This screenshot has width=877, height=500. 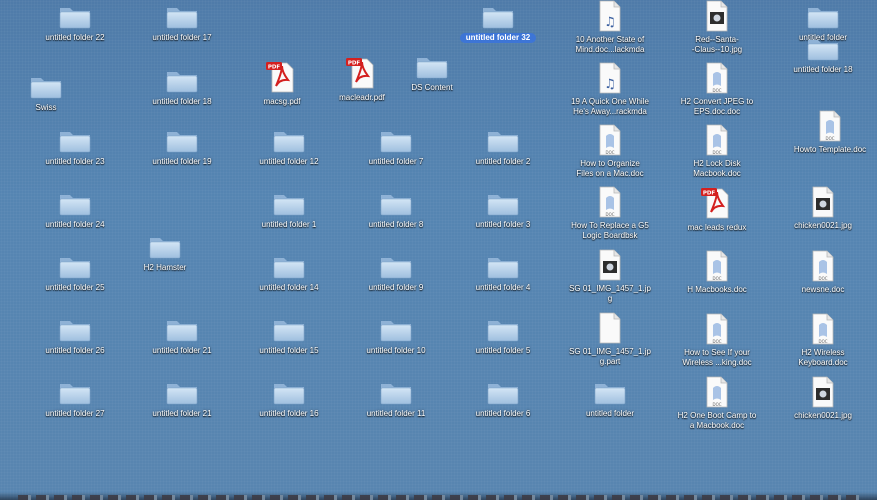 I want to click on desktop-item-untitled-folder-17: untitled folder 17, so click(x=182, y=23).